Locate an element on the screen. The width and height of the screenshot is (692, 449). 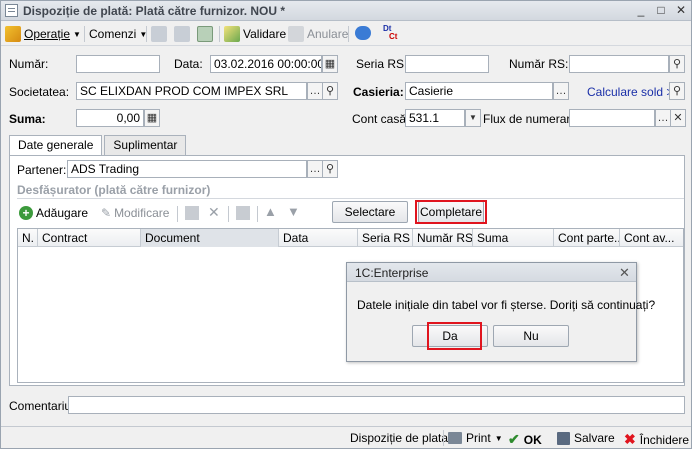
chat-bubble-icon is located at coordinates (363, 33).